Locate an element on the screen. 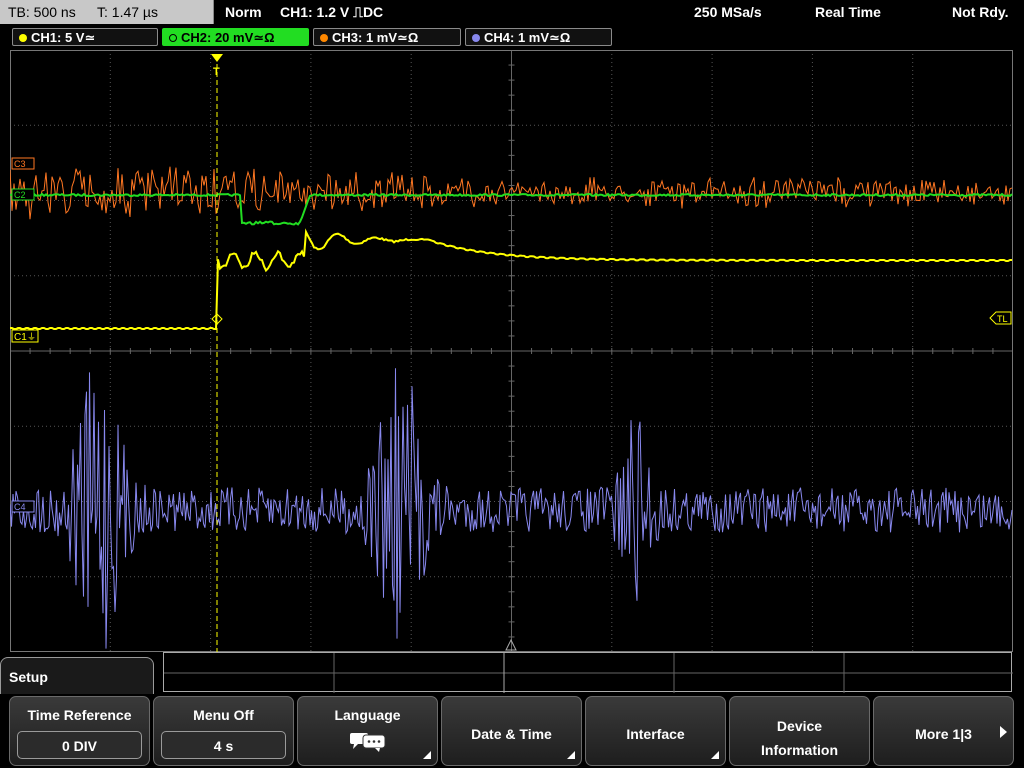 This screenshot has height=768, width=1024. channel-2-marker-label: C2 is located at coordinates (20, 195).